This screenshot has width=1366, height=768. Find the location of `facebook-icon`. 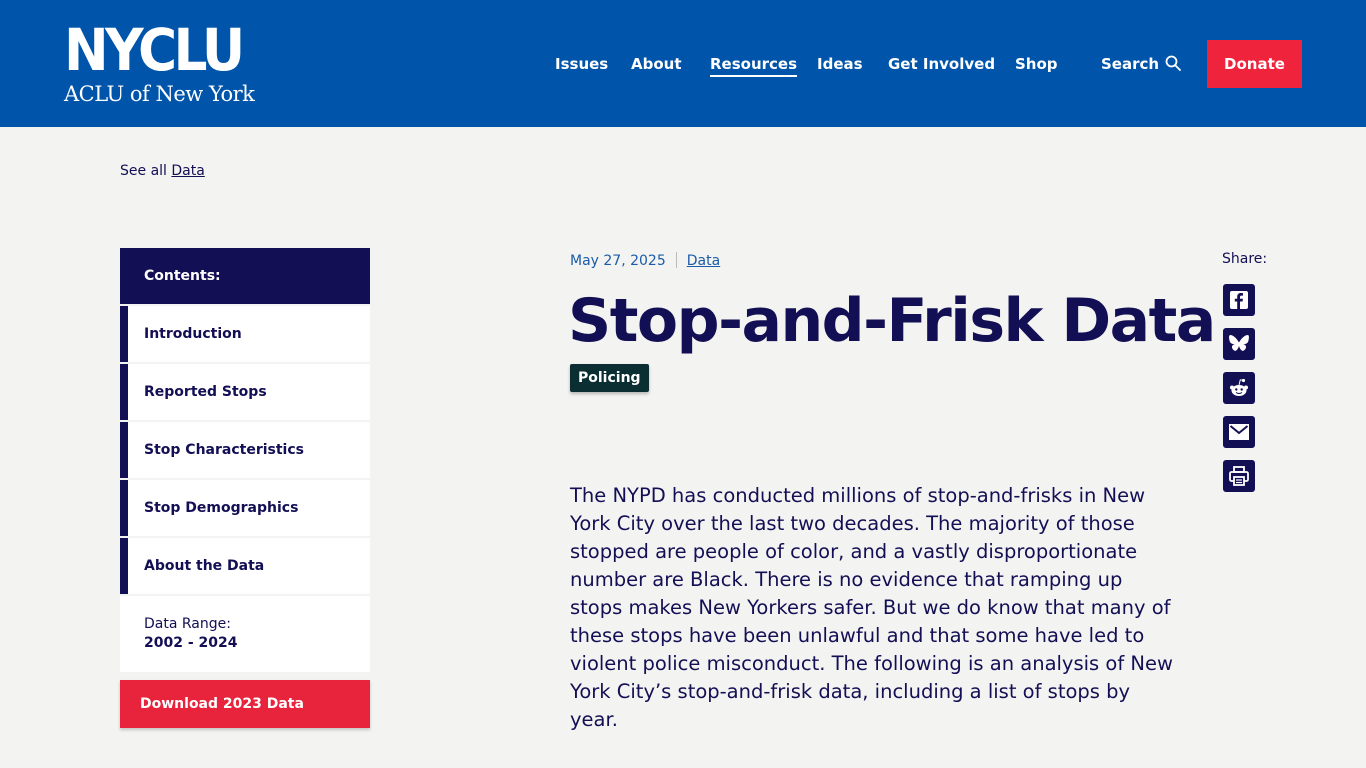

facebook-icon is located at coordinates (1239, 300).